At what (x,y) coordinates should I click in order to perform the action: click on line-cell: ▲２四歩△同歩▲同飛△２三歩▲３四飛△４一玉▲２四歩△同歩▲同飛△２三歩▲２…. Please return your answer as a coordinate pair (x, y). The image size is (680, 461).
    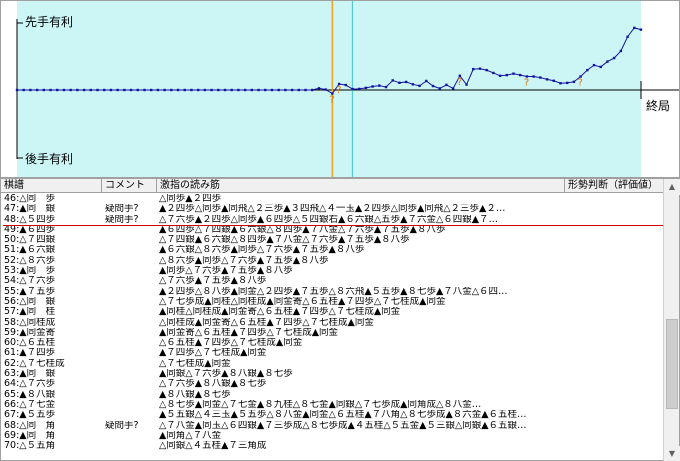
    Looking at the image, I should click on (332, 209).